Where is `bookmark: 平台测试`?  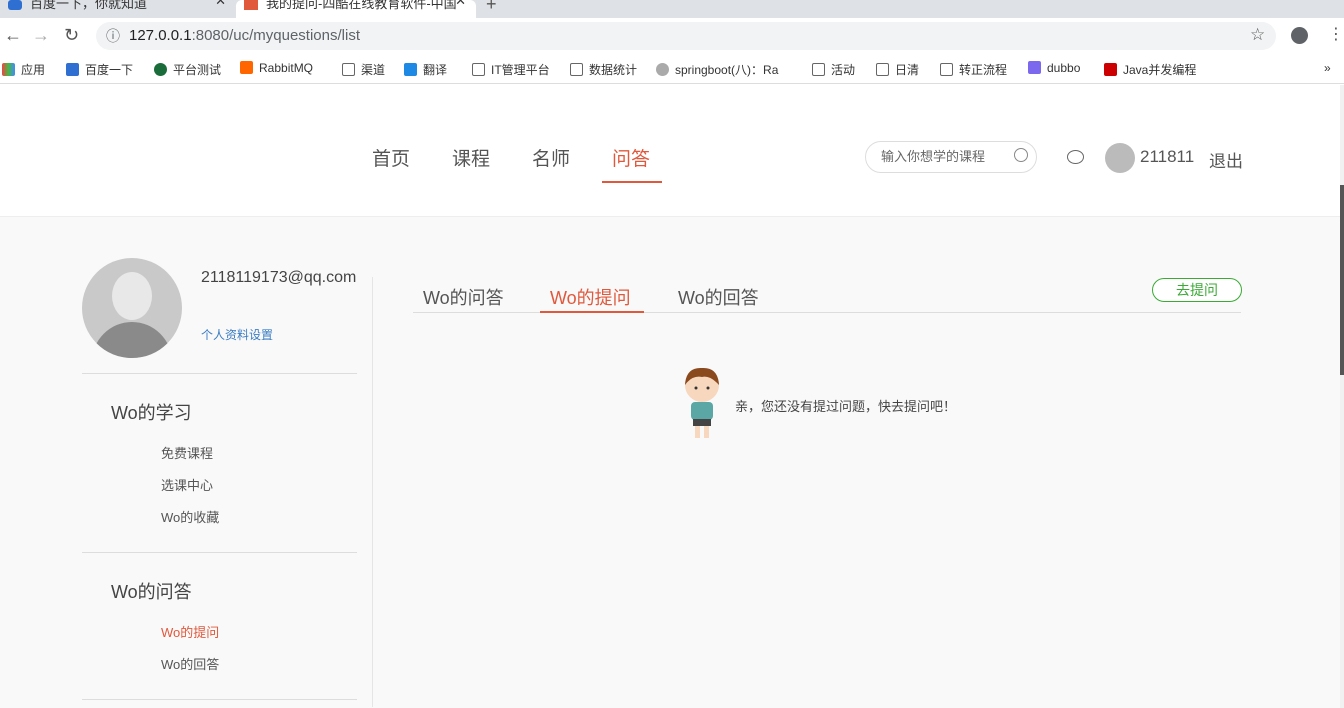 bookmark: 平台测试 is located at coordinates (187, 69).